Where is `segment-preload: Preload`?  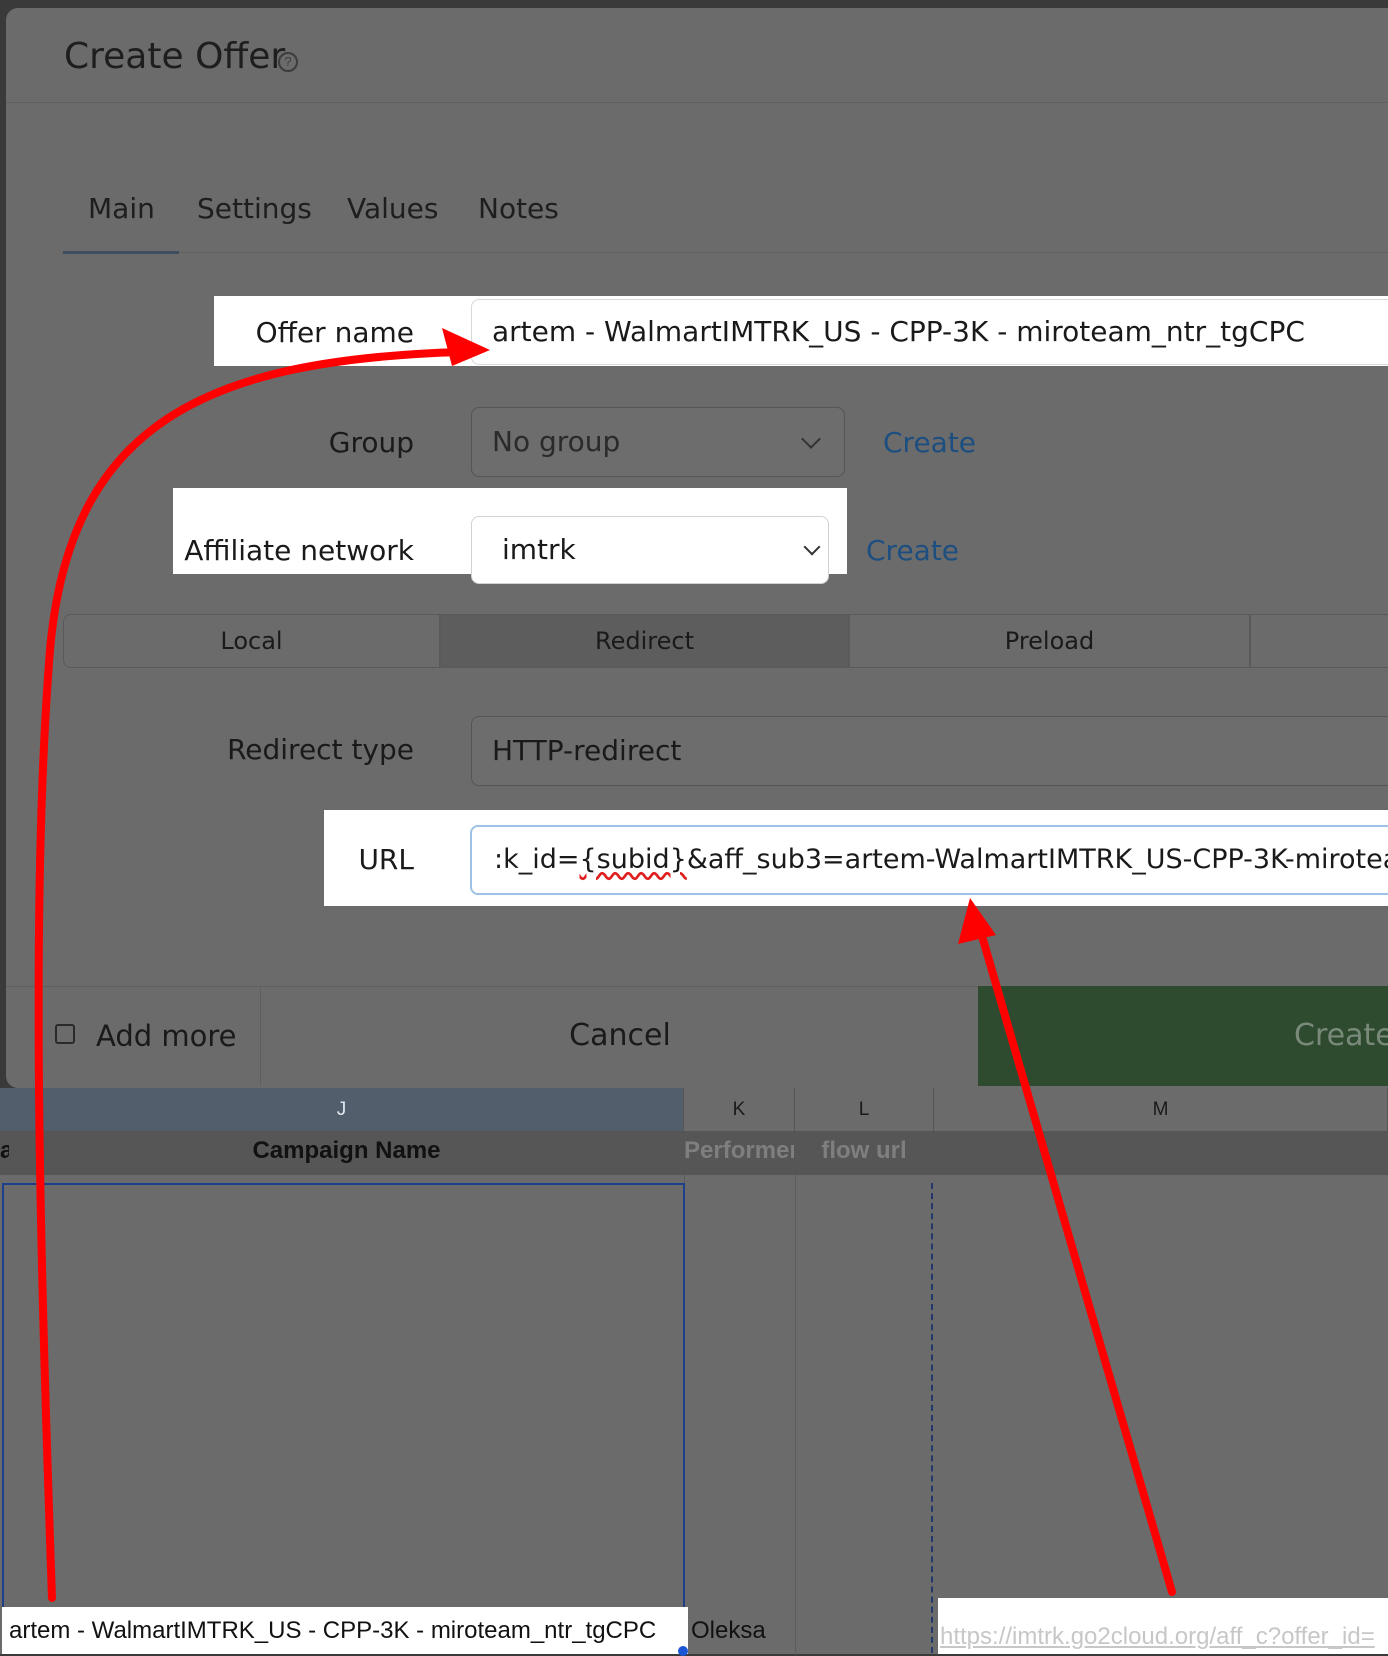 segment-preload: Preload is located at coordinates (1049, 641).